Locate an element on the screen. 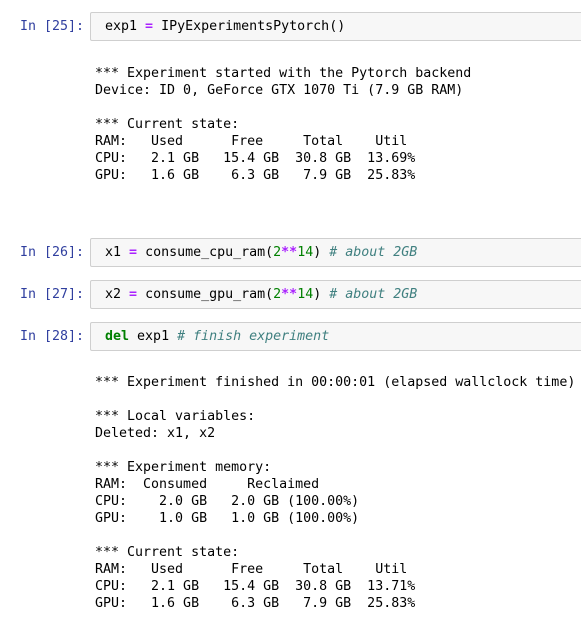  del-keyword: del is located at coordinates (117, 336).